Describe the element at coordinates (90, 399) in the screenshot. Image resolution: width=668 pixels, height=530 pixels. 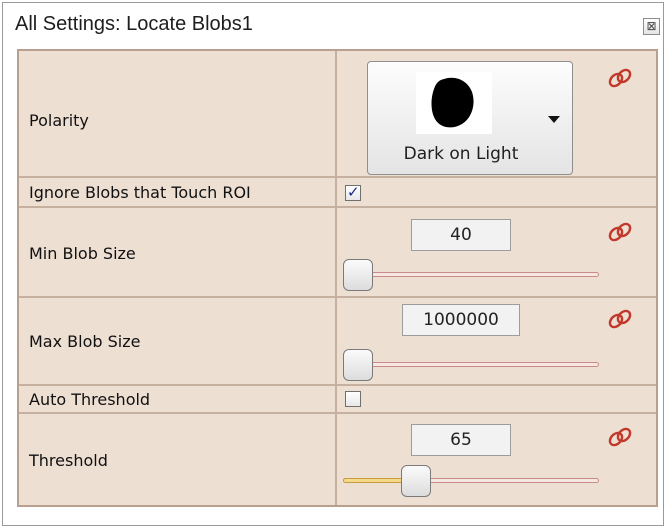
I see `auto-threshold-label: Auto Threshold` at that location.